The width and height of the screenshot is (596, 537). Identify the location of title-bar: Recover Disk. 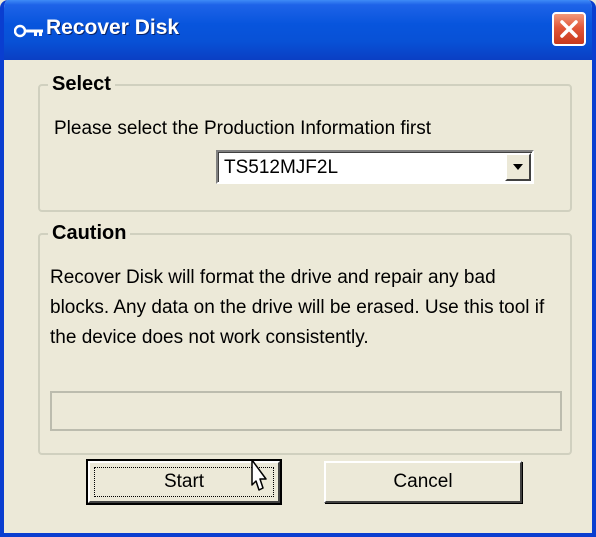
(298, 30).